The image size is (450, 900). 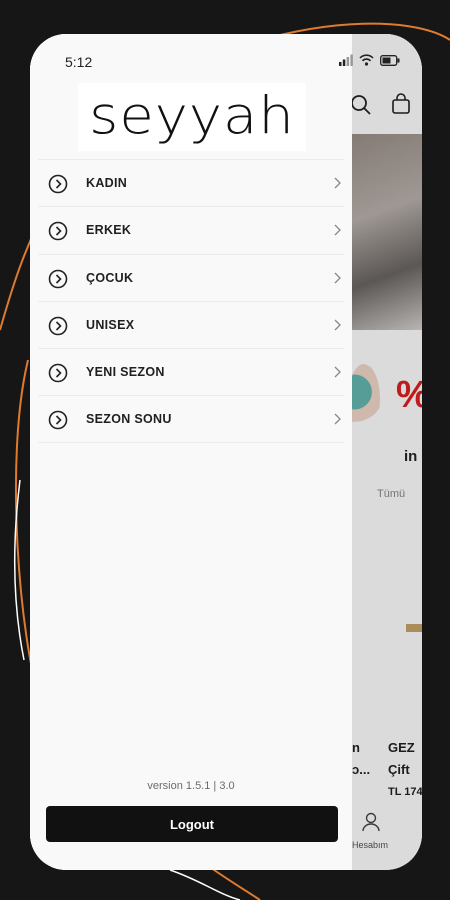 What do you see at coordinates (192, 824) in the screenshot?
I see `logout-button: Logout` at bounding box center [192, 824].